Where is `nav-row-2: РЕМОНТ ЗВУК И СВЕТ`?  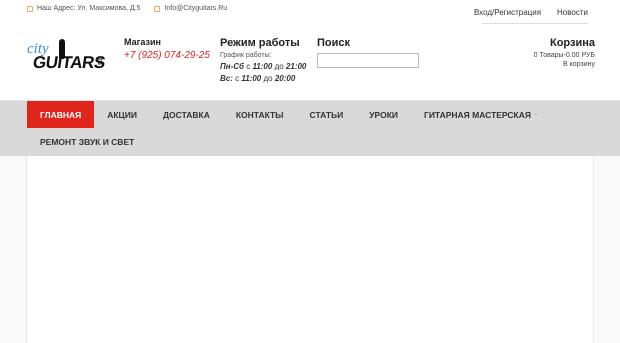
nav-row-2: РЕМОНТ ЗВУК И СВЕТ is located at coordinates (87, 141).